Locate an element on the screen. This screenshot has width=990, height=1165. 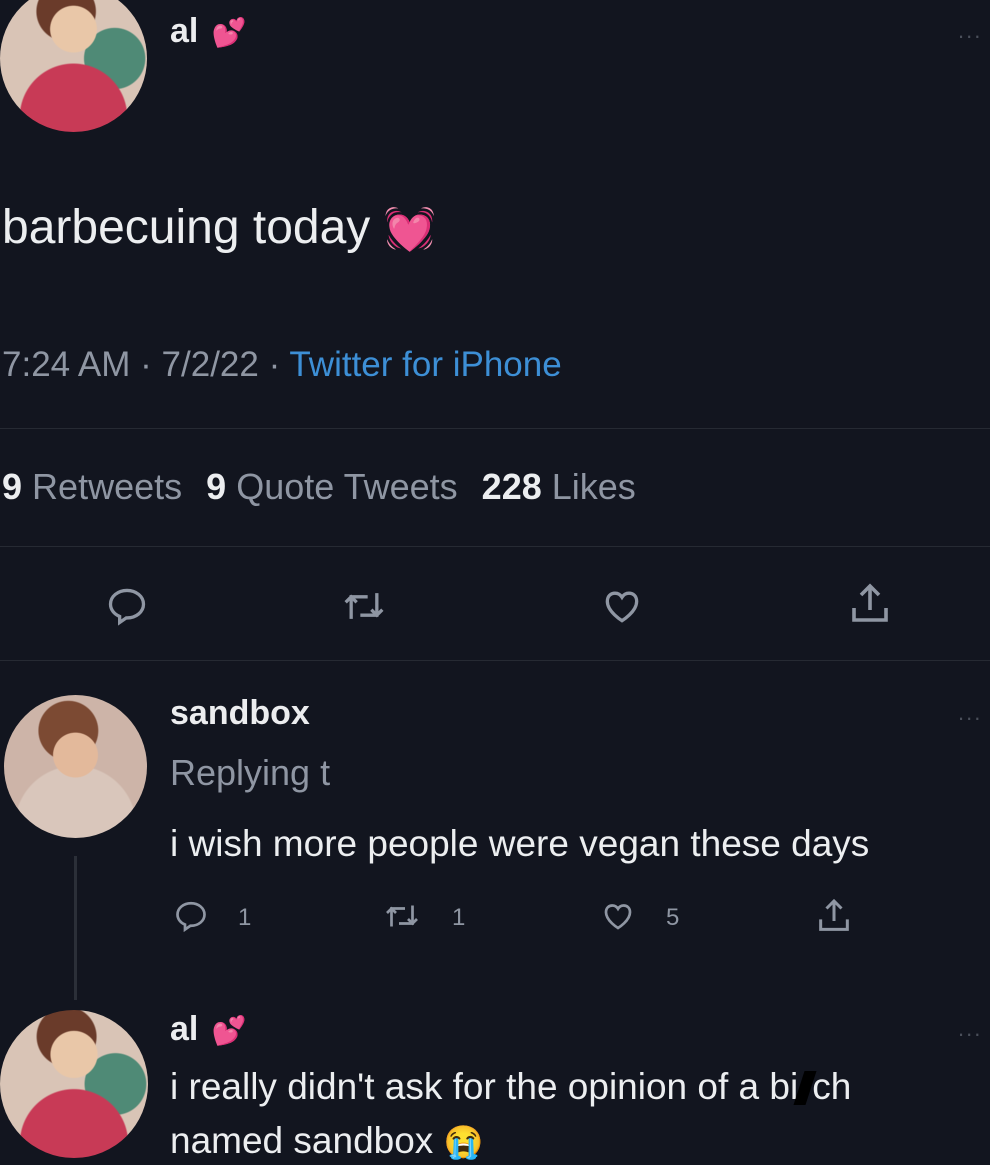
reply-text-part: ch is located at coordinates (832, 1086).